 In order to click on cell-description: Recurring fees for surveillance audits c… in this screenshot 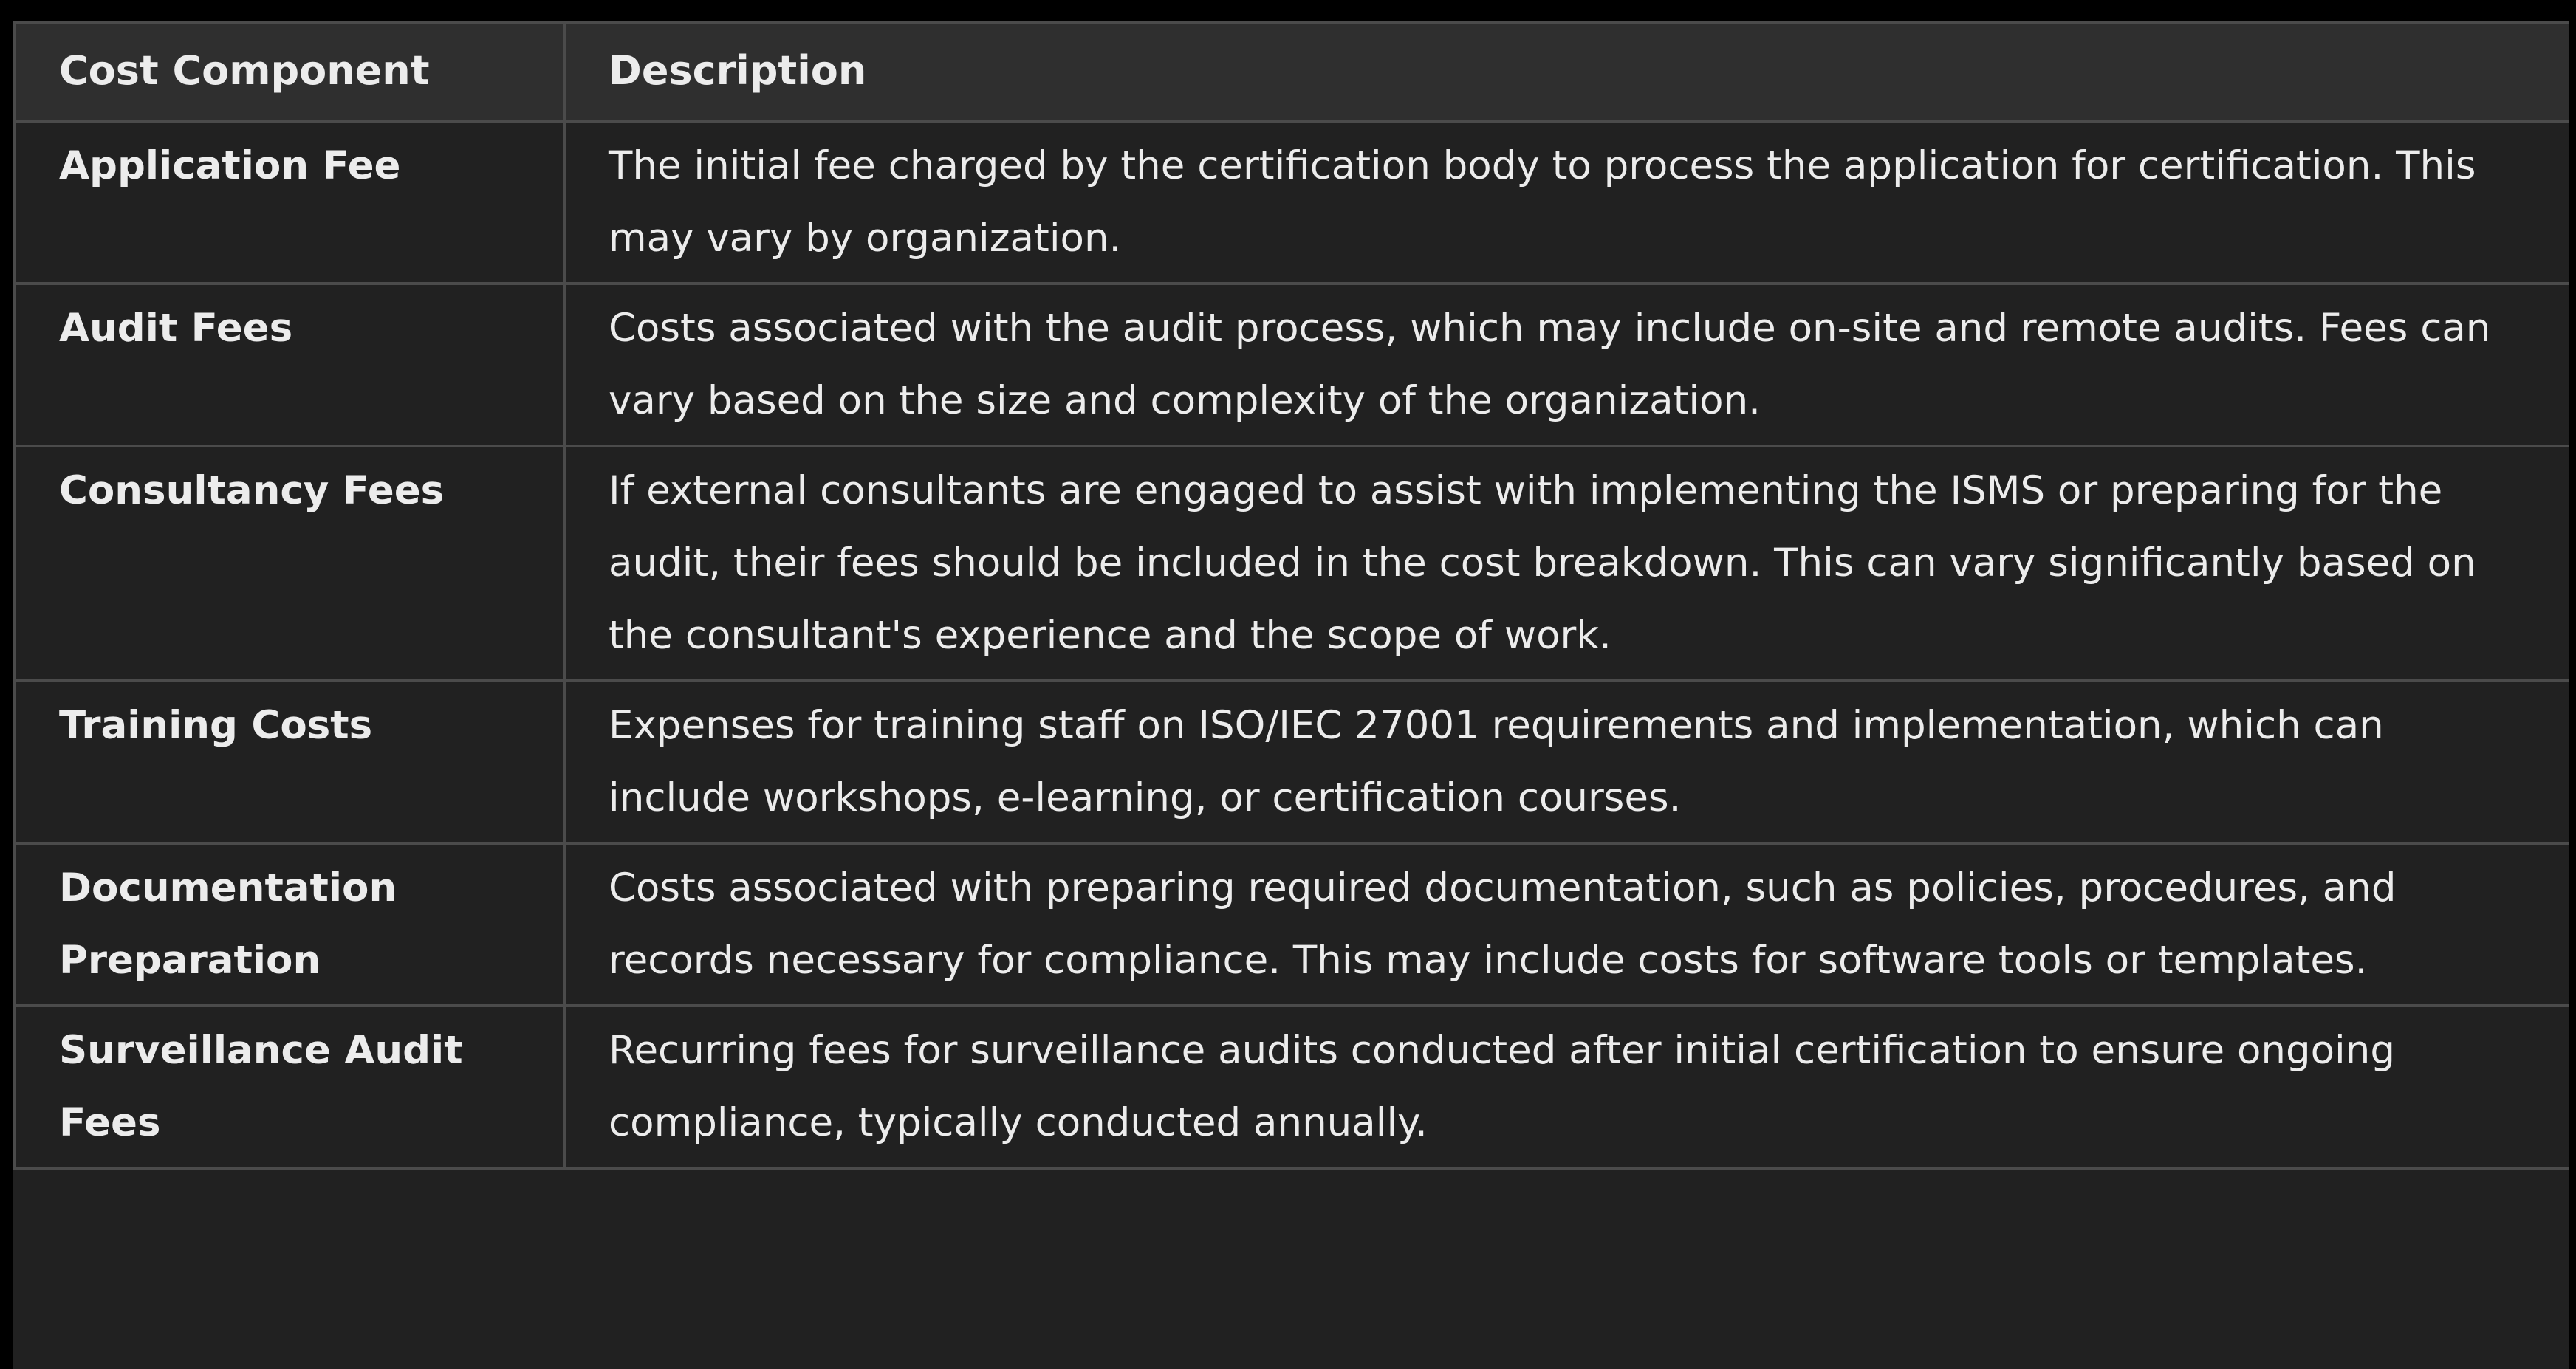, I will do `click(1566, 1087)`.